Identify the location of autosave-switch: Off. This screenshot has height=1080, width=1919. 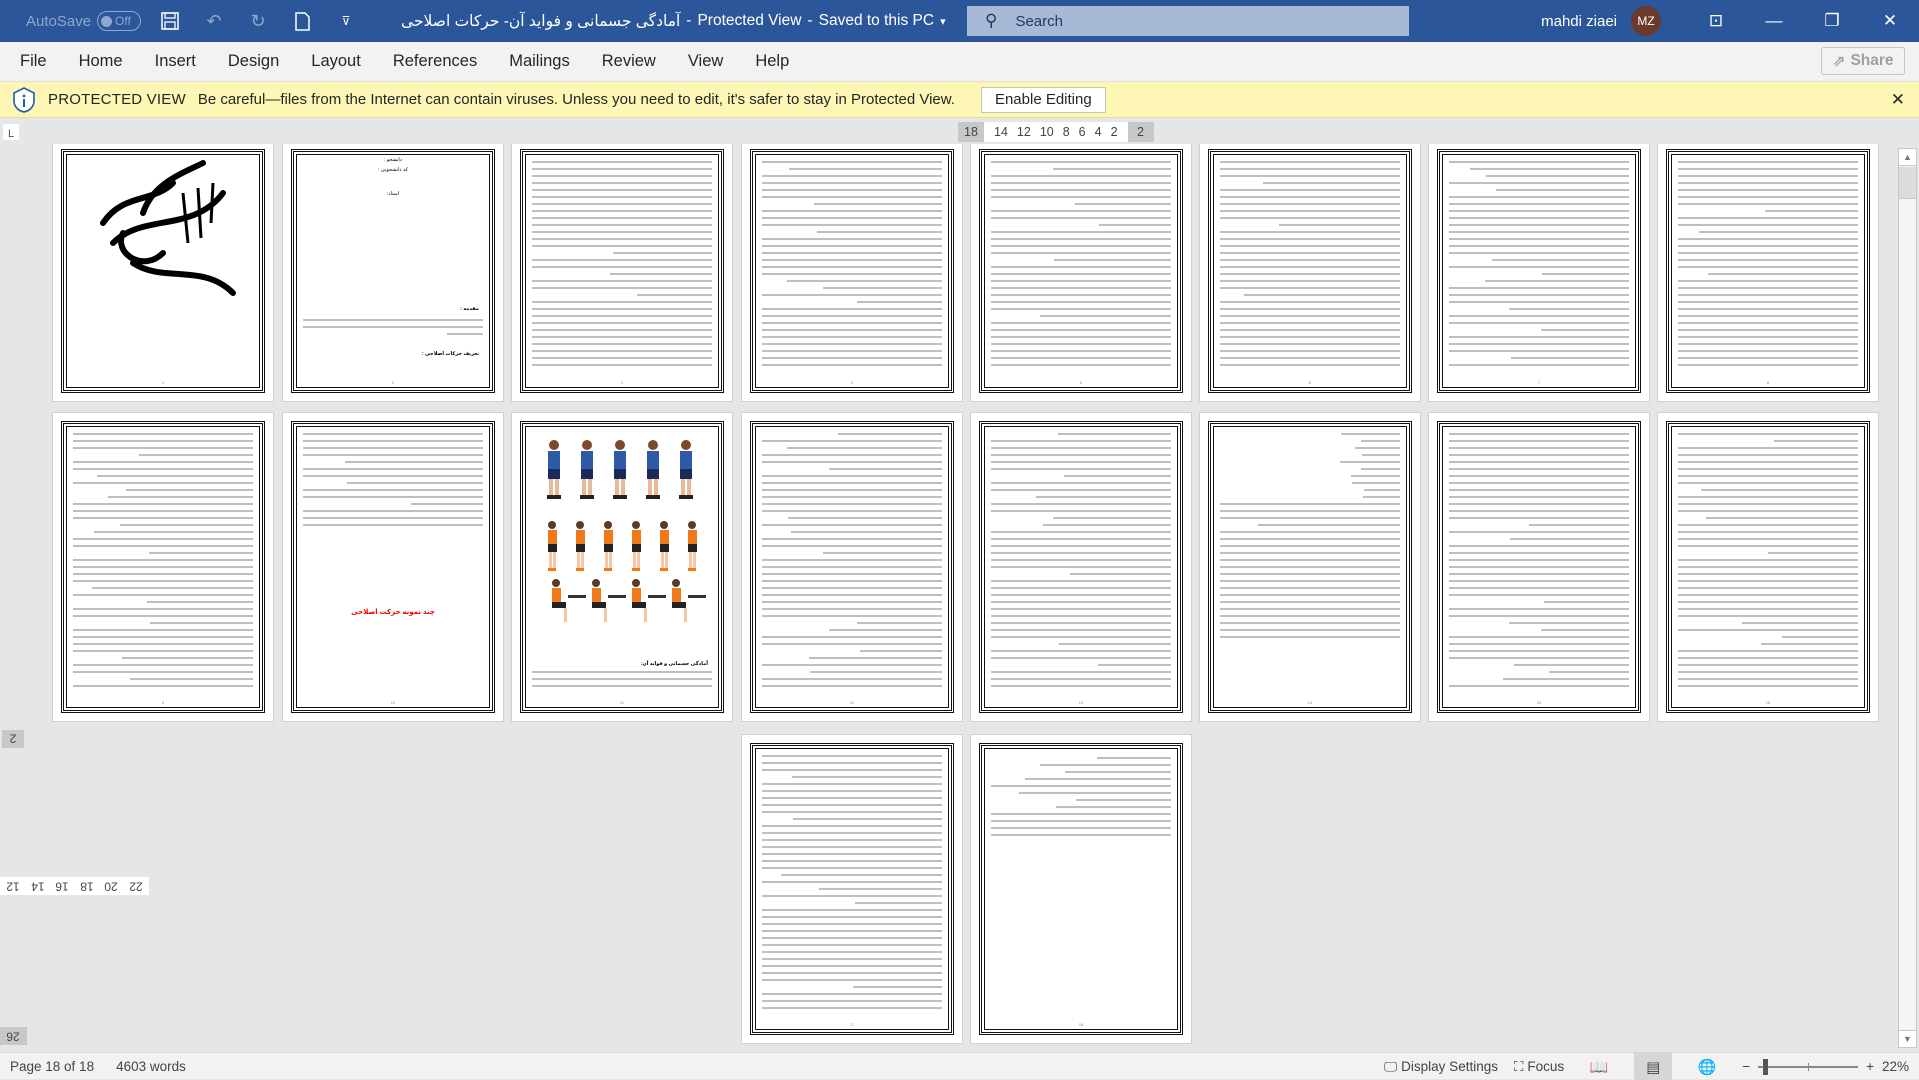
(119, 21).